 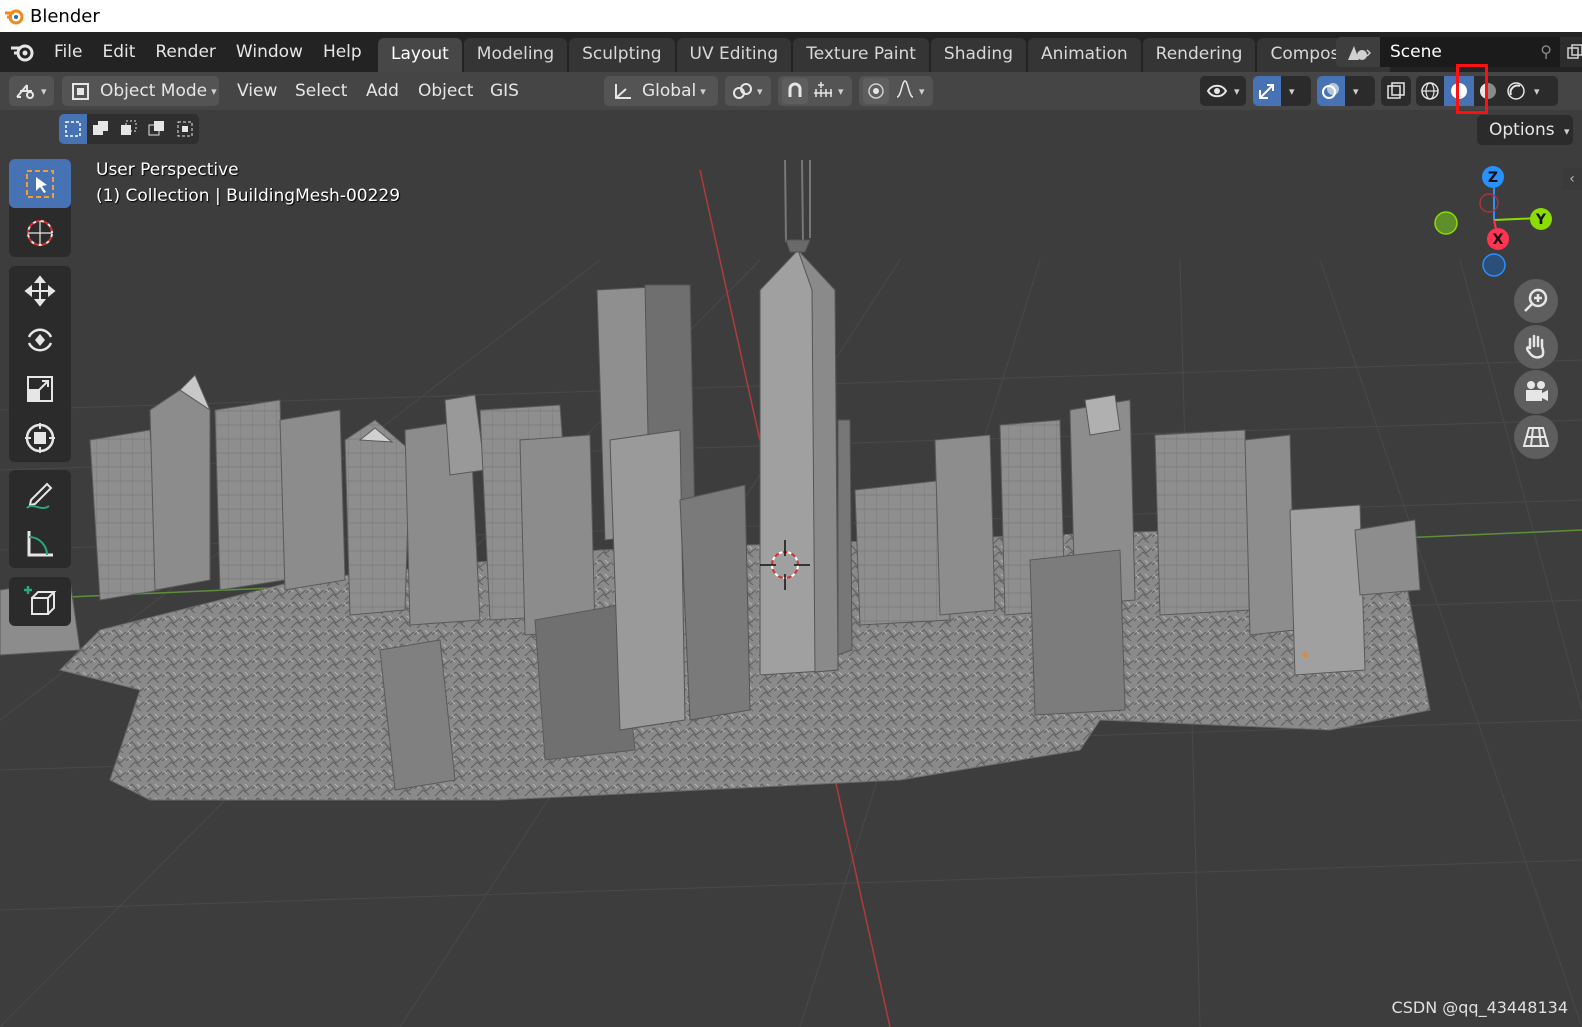 I want to click on object-mode-dropdown: Object Mode ▾, so click(x=140, y=91).